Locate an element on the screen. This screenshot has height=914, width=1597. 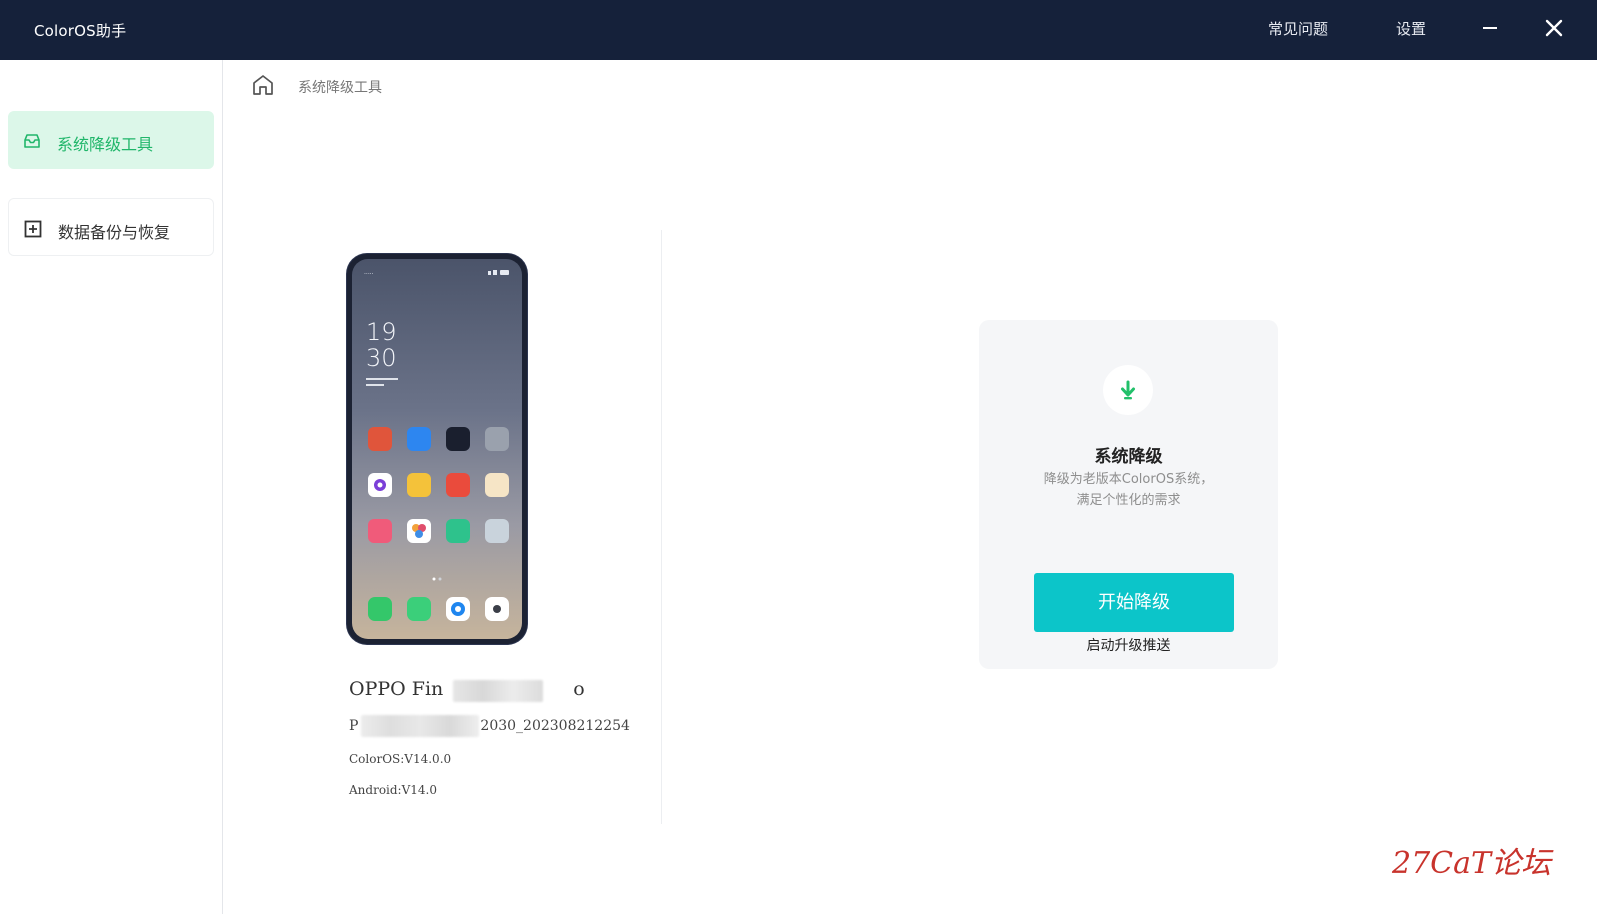
home-icon is located at coordinates (263, 85).